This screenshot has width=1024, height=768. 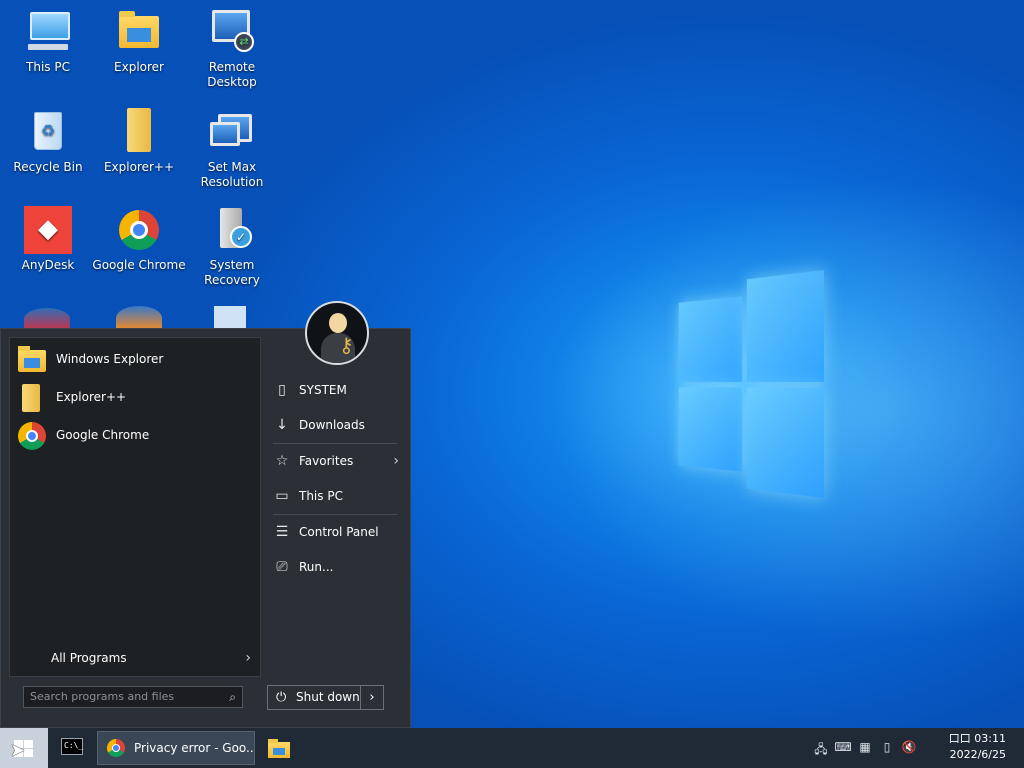 I want to click on pinned-label: Windows Explorer, so click(x=110, y=359).